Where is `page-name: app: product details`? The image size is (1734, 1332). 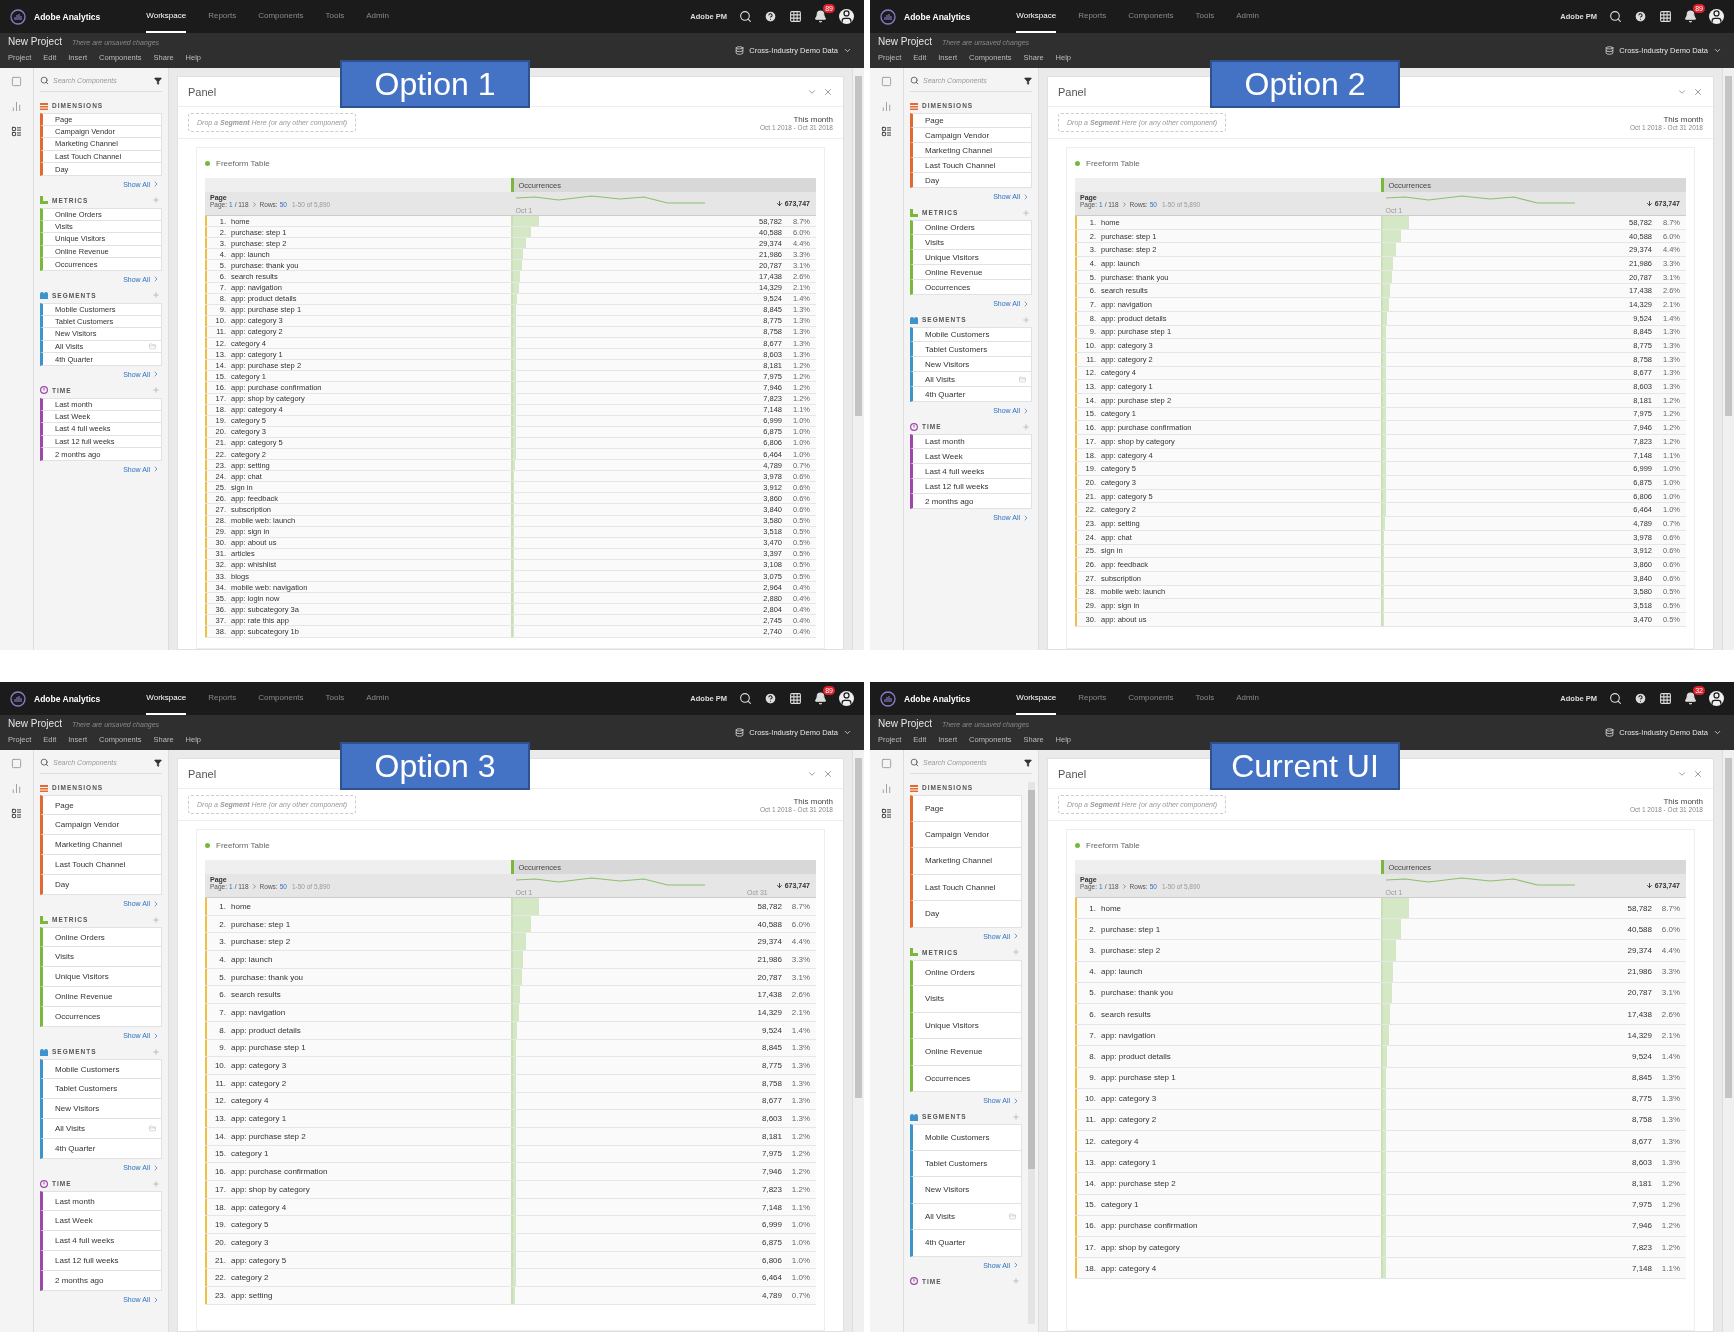
page-name: app: product details is located at coordinates (1136, 1056).